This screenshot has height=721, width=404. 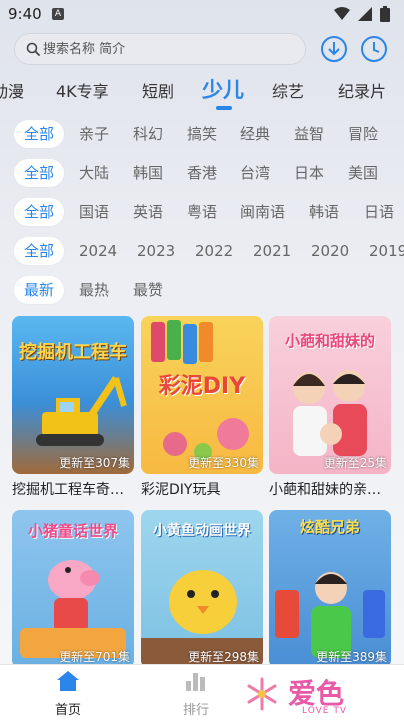 I want to click on sort-filter-row: 最新 最热 最赞, so click(x=202, y=291).